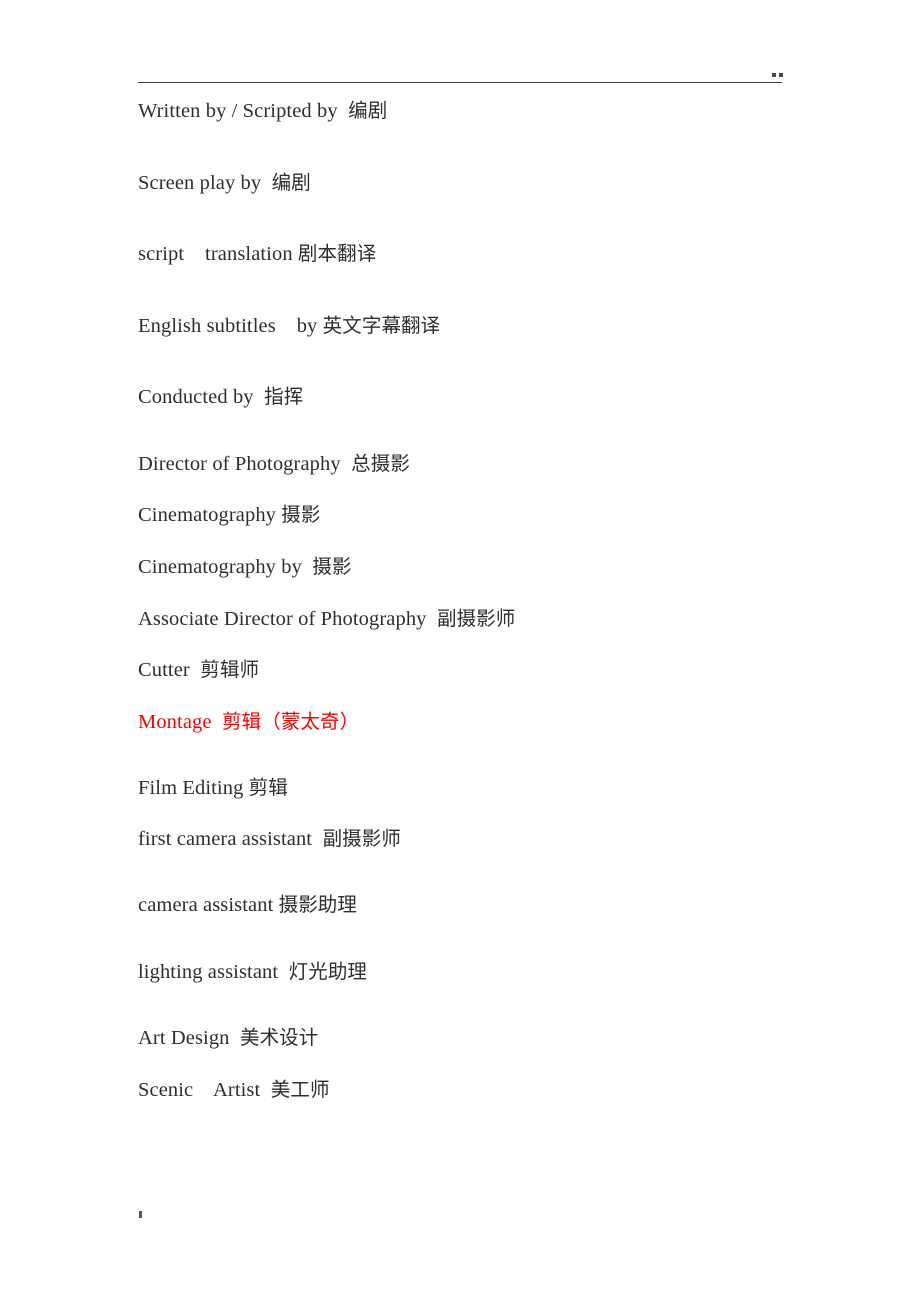 The width and height of the screenshot is (920, 1302). What do you see at coordinates (229, 515) in the screenshot?
I see `credit-line-cinematography: Cinematography 摄影` at bounding box center [229, 515].